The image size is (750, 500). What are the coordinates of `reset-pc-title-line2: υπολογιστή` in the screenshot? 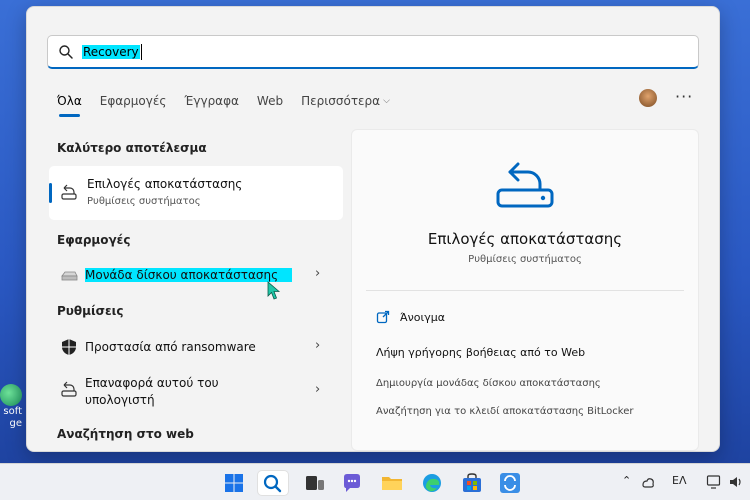 It's located at (120, 400).